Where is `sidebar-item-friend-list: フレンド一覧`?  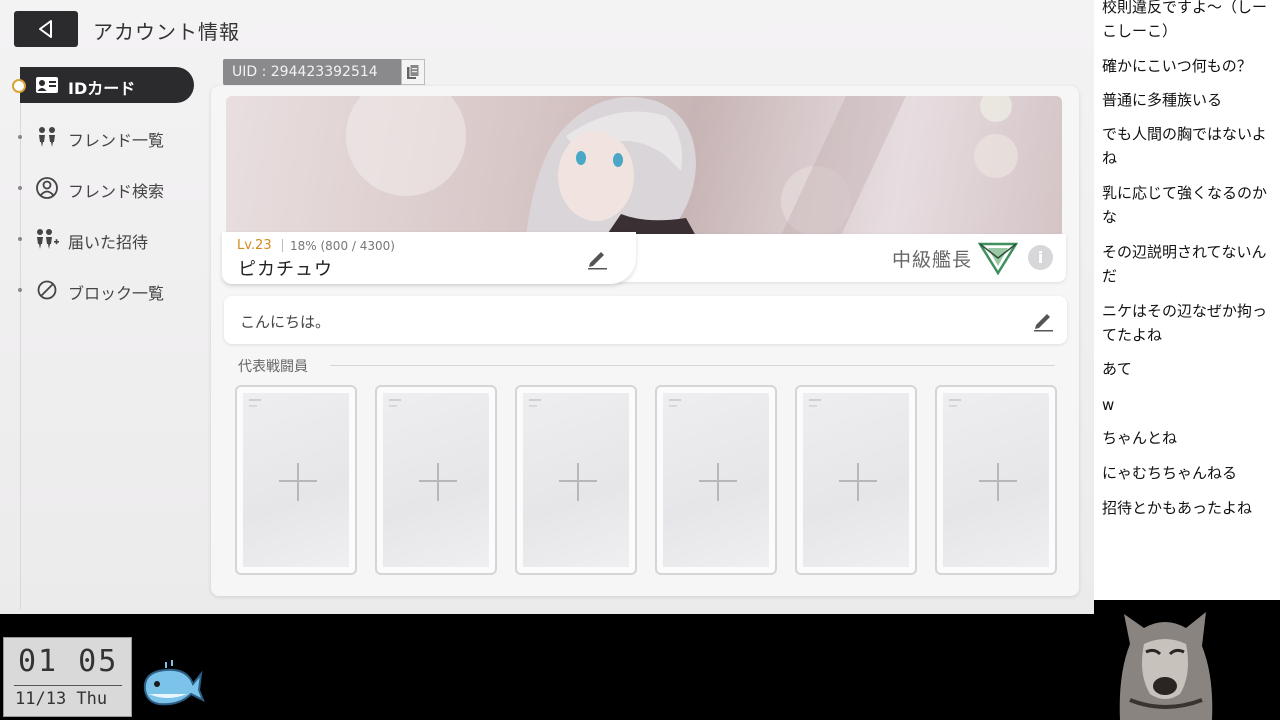 sidebar-item-friend-list: フレンド一覧 is located at coordinates (106, 137).